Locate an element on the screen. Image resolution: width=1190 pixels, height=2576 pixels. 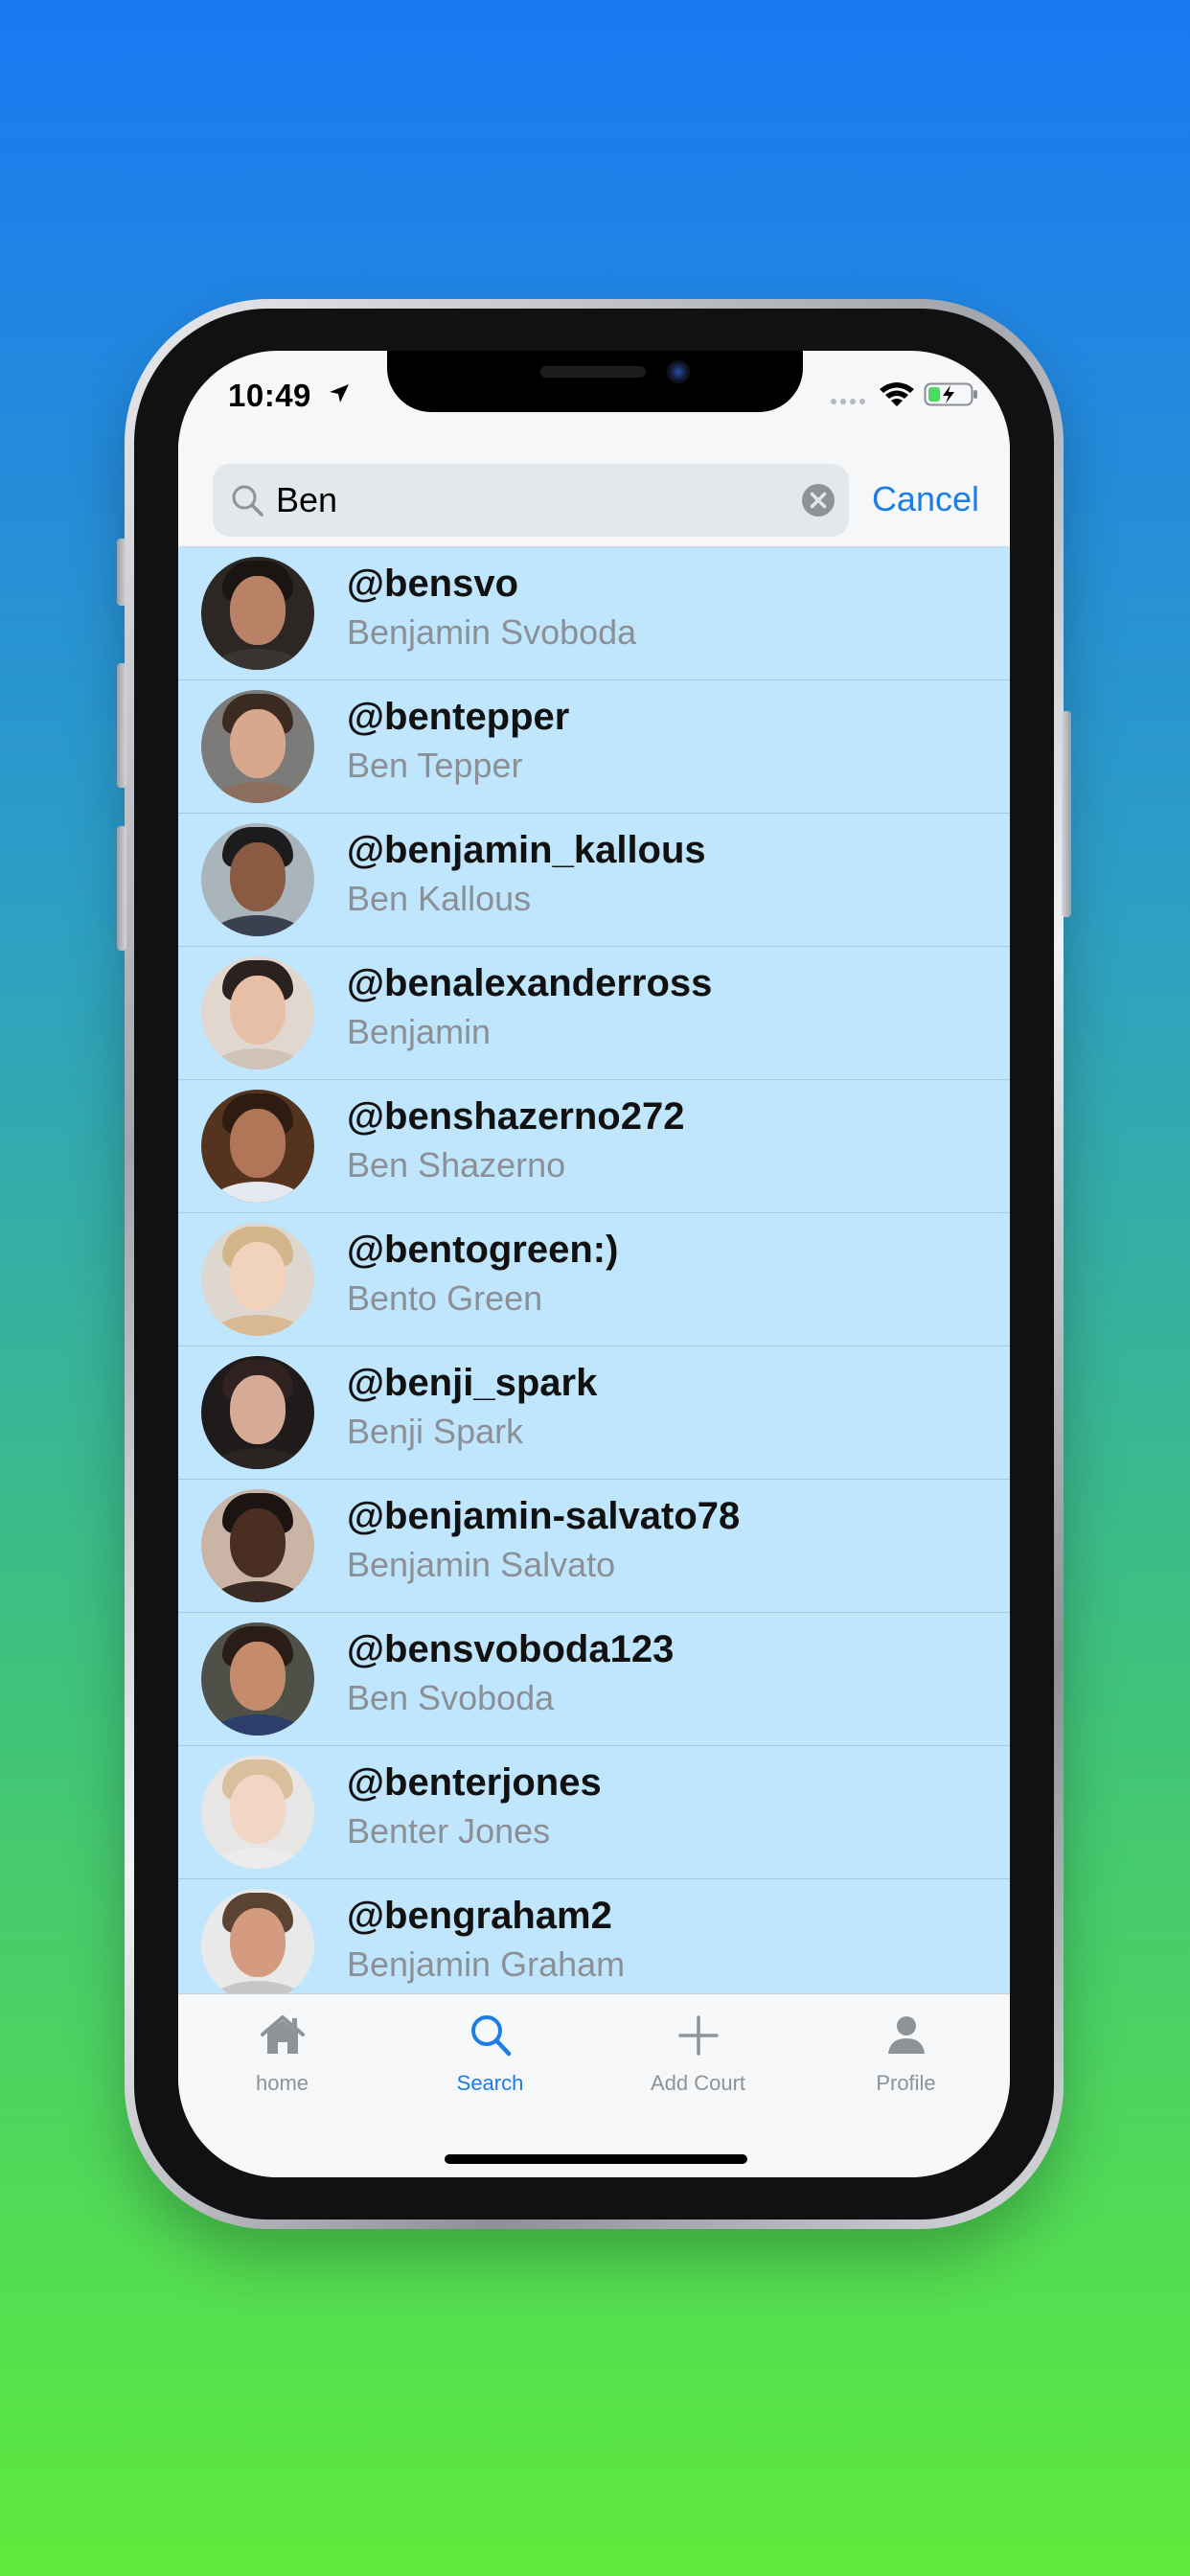
tab-label: Profile is located at coordinates (906, 2083).